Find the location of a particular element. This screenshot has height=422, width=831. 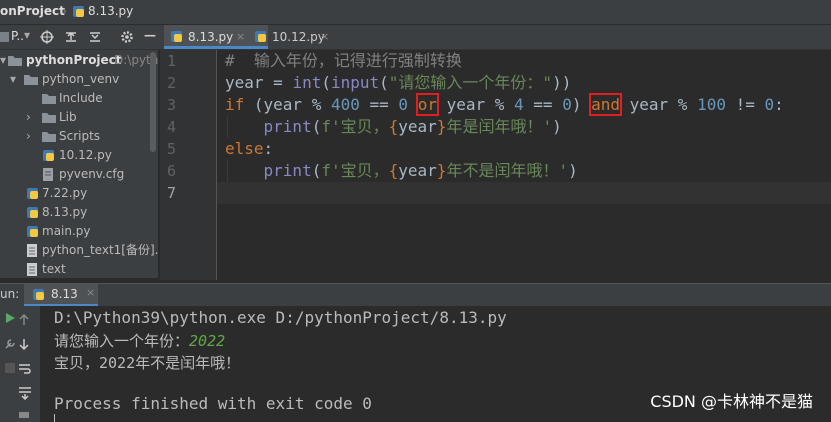

and-keyword-highlight: and is located at coordinates (605, 104).